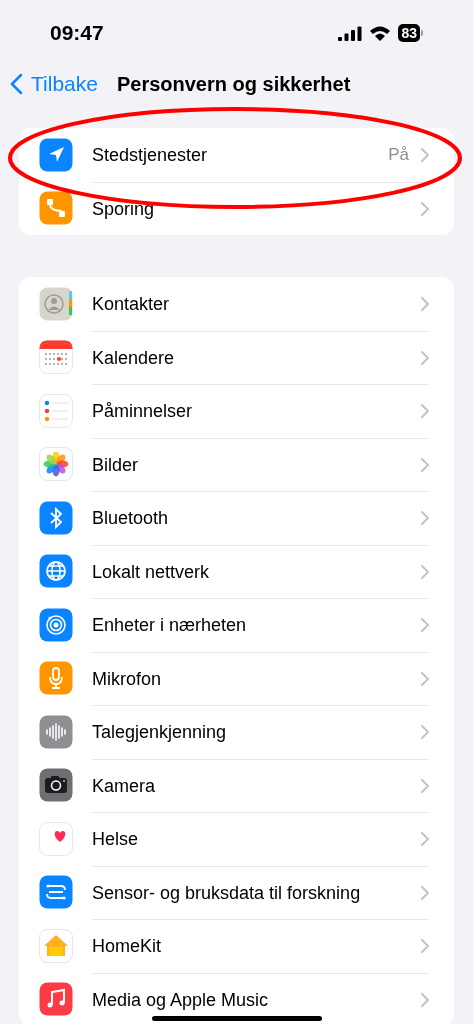 Image resolution: width=473 pixels, height=1024 pixels. Describe the element at coordinates (56, 892) in the screenshot. I see `sensor-data-icon` at that location.